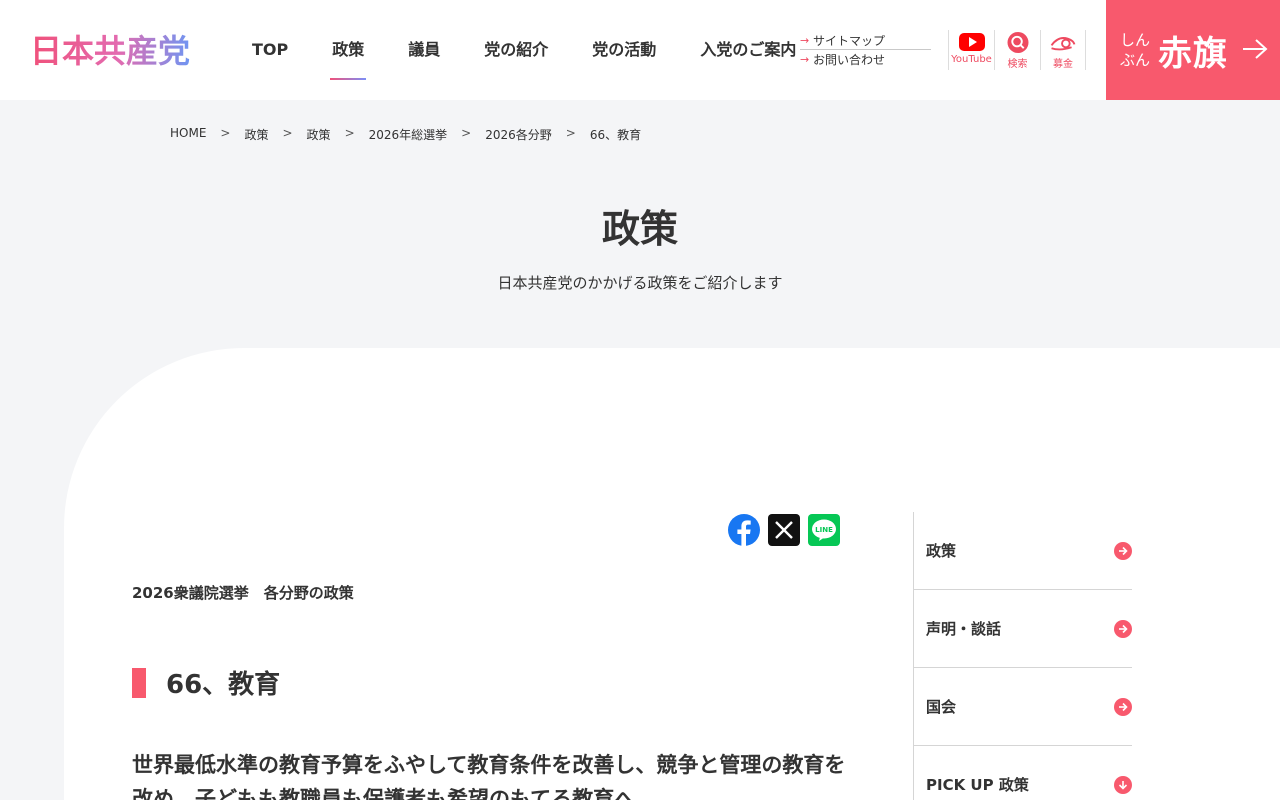 The width and height of the screenshot is (1280, 800). I want to click on breadcrumb-home: HOME, so click(188, 134).